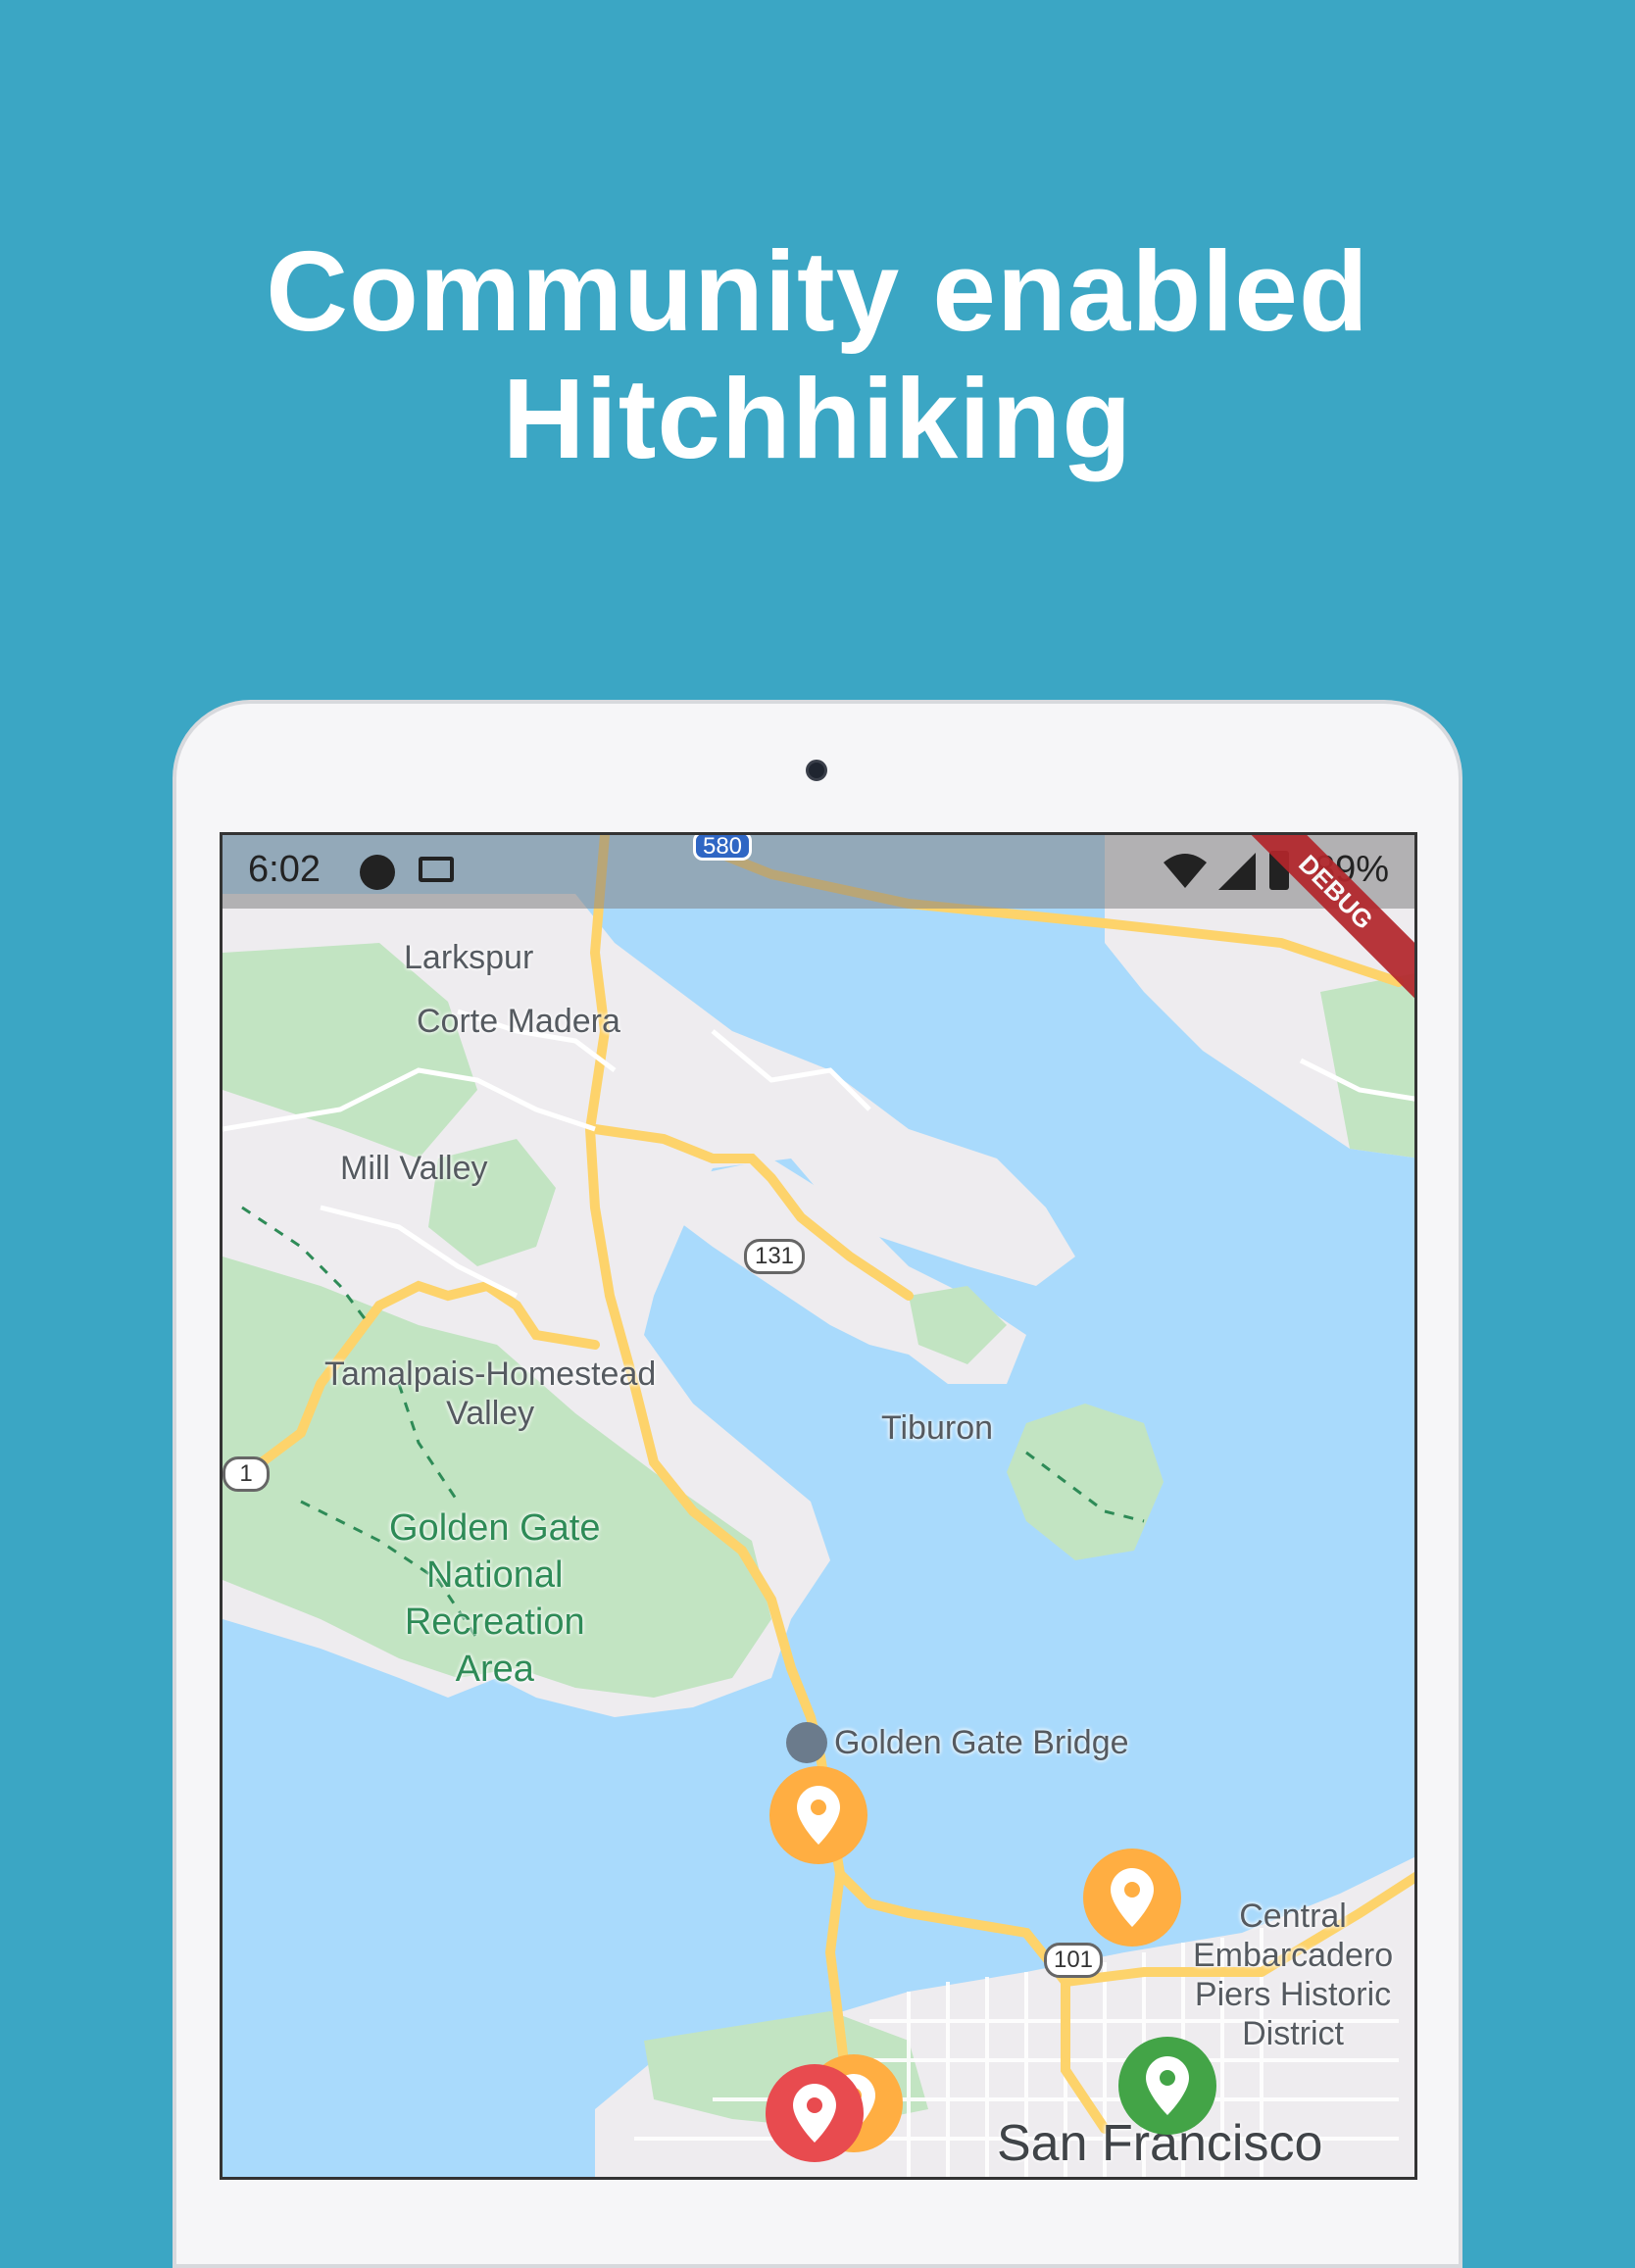 The width and height of the screenshot is (1635, 2268). Describe the element at coordinates (1073, 1960) in the screenshot. I see `highway-shield-101: 101` at that location.